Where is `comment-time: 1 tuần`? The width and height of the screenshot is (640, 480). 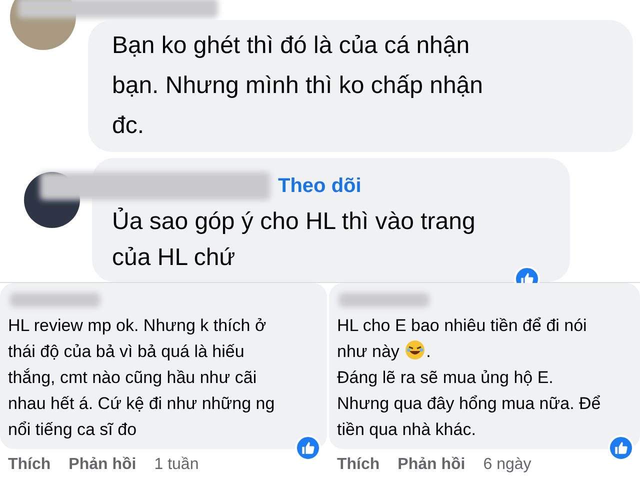 comment-time: 1 tuần is located at coordinates (176, 465).